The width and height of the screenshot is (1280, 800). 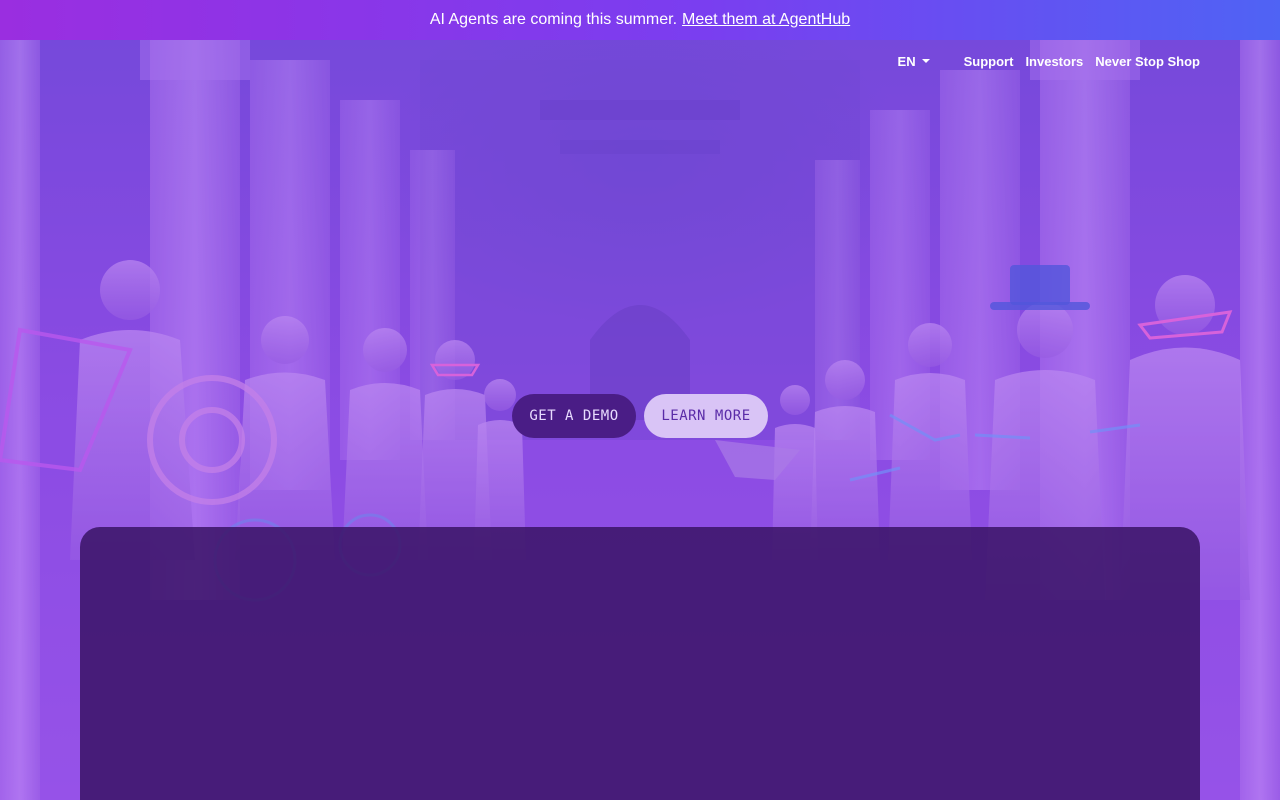 I want to click on language-selector: EN, so click(x=914, y=61).